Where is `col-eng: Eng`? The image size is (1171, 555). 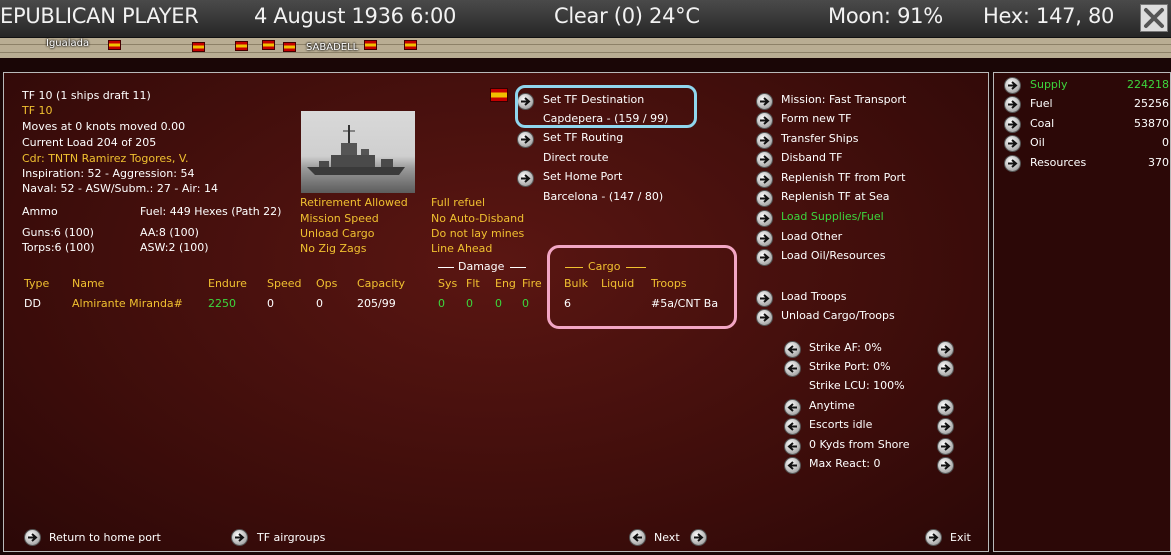
col-eng: Eng is located at coordinates (505, 284).